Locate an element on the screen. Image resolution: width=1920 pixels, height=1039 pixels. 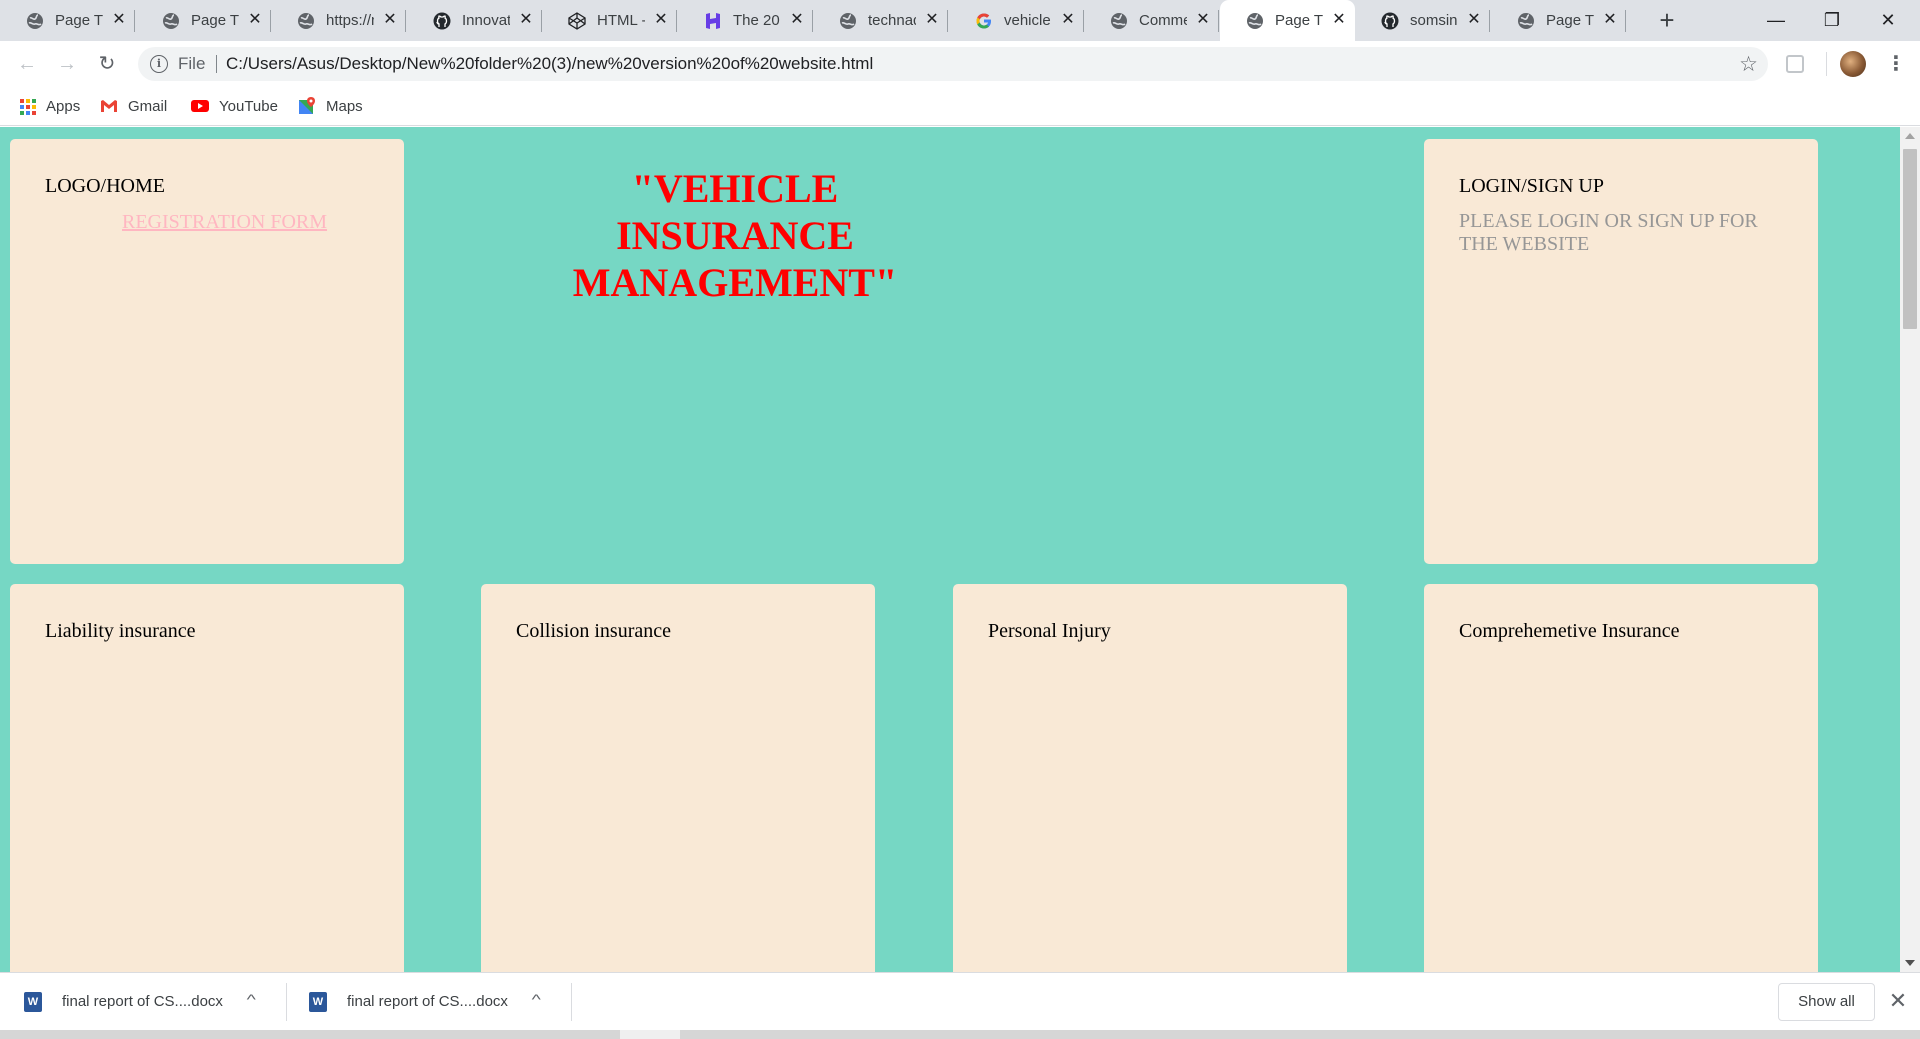
scrollbar-thumb is located at coordinates (1910, 239).